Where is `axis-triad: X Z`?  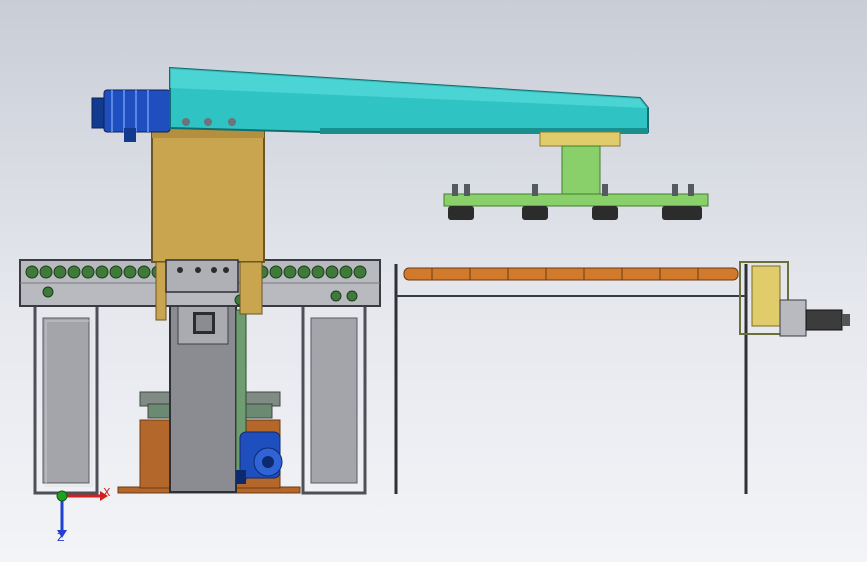 axis-triad: X Z is located at coordinates (83, 515).